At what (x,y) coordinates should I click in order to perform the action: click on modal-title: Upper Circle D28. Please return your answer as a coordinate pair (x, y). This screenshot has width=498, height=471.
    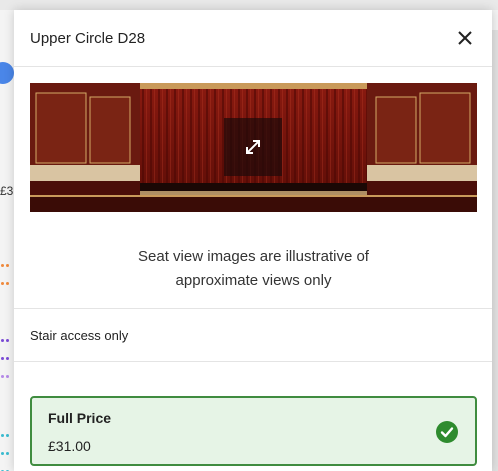
    Looking at the image, I should click on (88, 38).